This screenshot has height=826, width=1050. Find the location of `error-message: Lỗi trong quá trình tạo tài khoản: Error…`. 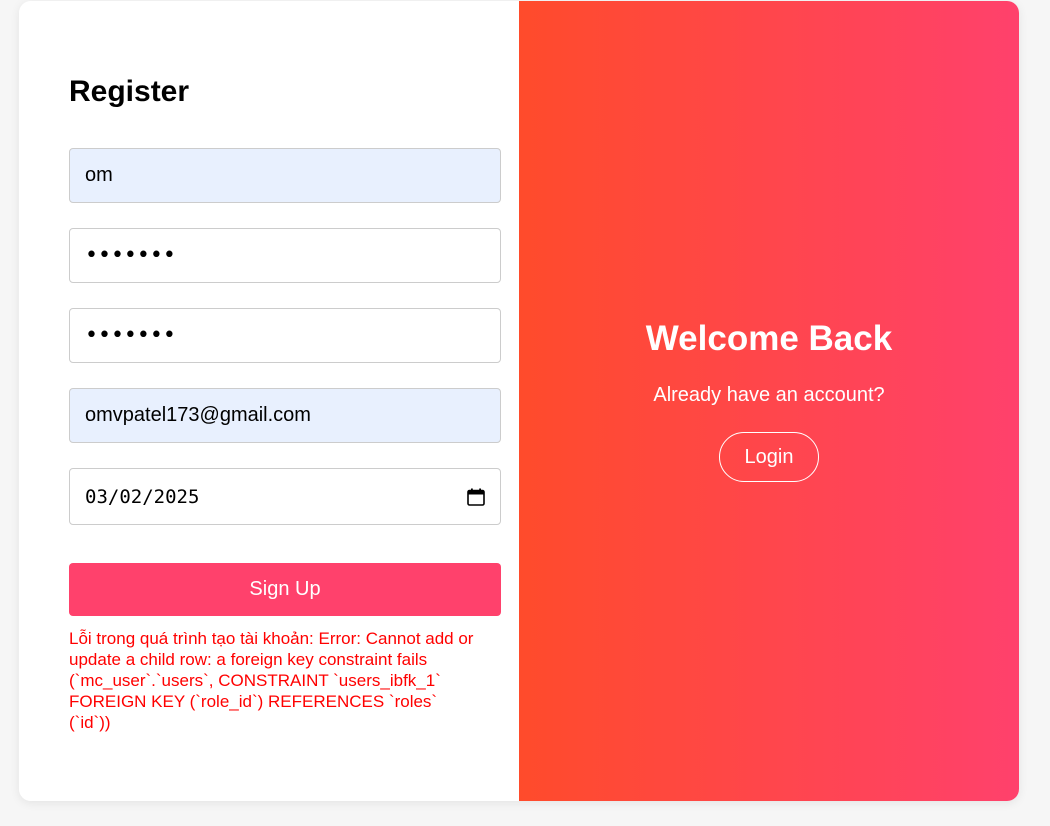

error-message: Lỗi trong quá trình tạo tài khoản: Error… is located at coordinates (271, 680).